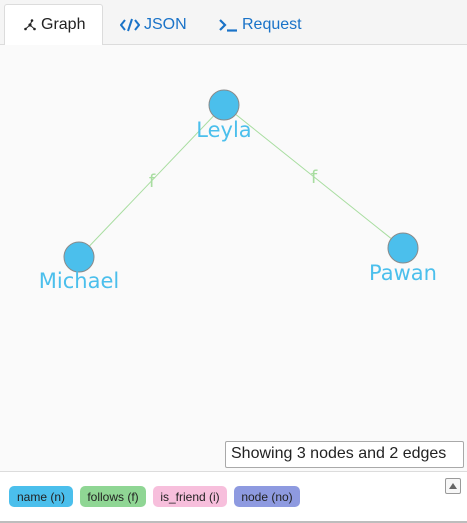 The width and height of the screenshot is (467, 523). I want to click on tab-request: Request, so click(271, 24).